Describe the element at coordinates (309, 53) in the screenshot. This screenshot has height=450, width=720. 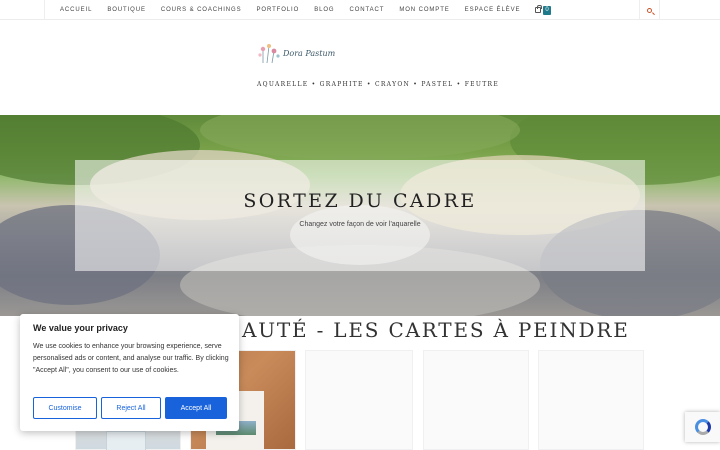
I see `logo-text: Dora Pastum` at that location.